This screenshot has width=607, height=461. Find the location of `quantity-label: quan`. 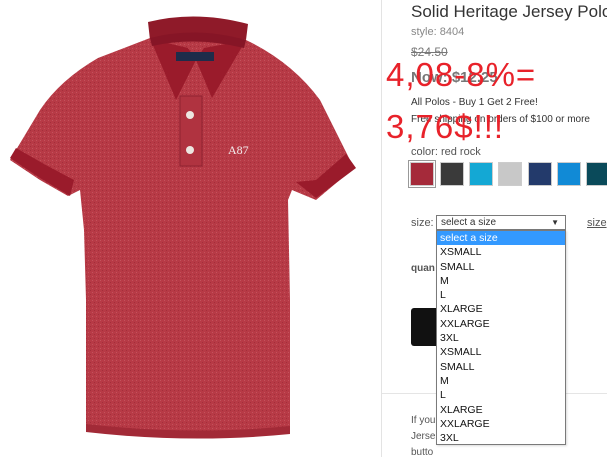

quantity-label: quan is located at coordinates (423, 268).